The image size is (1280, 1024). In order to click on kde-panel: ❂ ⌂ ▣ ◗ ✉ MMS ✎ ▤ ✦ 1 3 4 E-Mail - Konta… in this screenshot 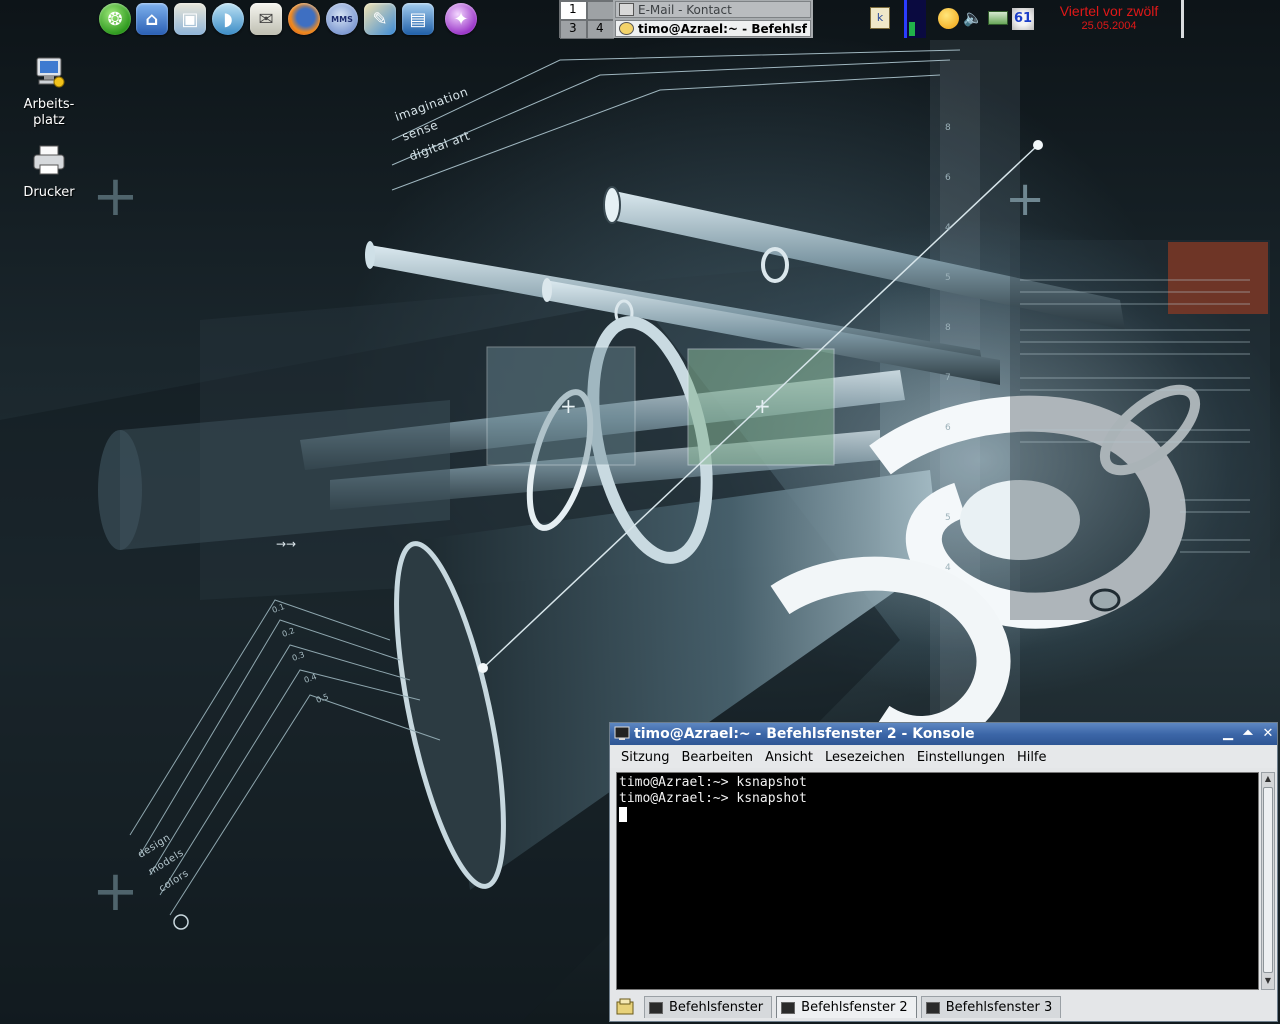, I will do `click(640, 19)`.